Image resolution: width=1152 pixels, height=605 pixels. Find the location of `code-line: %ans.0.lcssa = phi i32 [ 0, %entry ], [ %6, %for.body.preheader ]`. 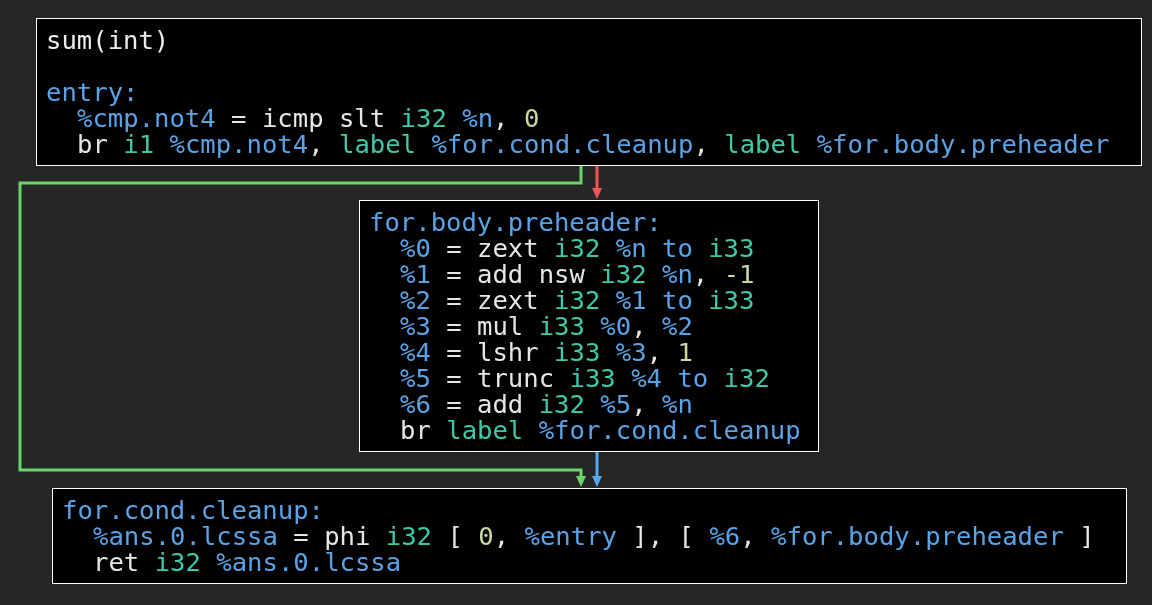

code-line: %ans.0.lcssa = phi i32 [ 0, %entry ], [ %6, %for.body.preheader ] is located at coordinates (594, 536).